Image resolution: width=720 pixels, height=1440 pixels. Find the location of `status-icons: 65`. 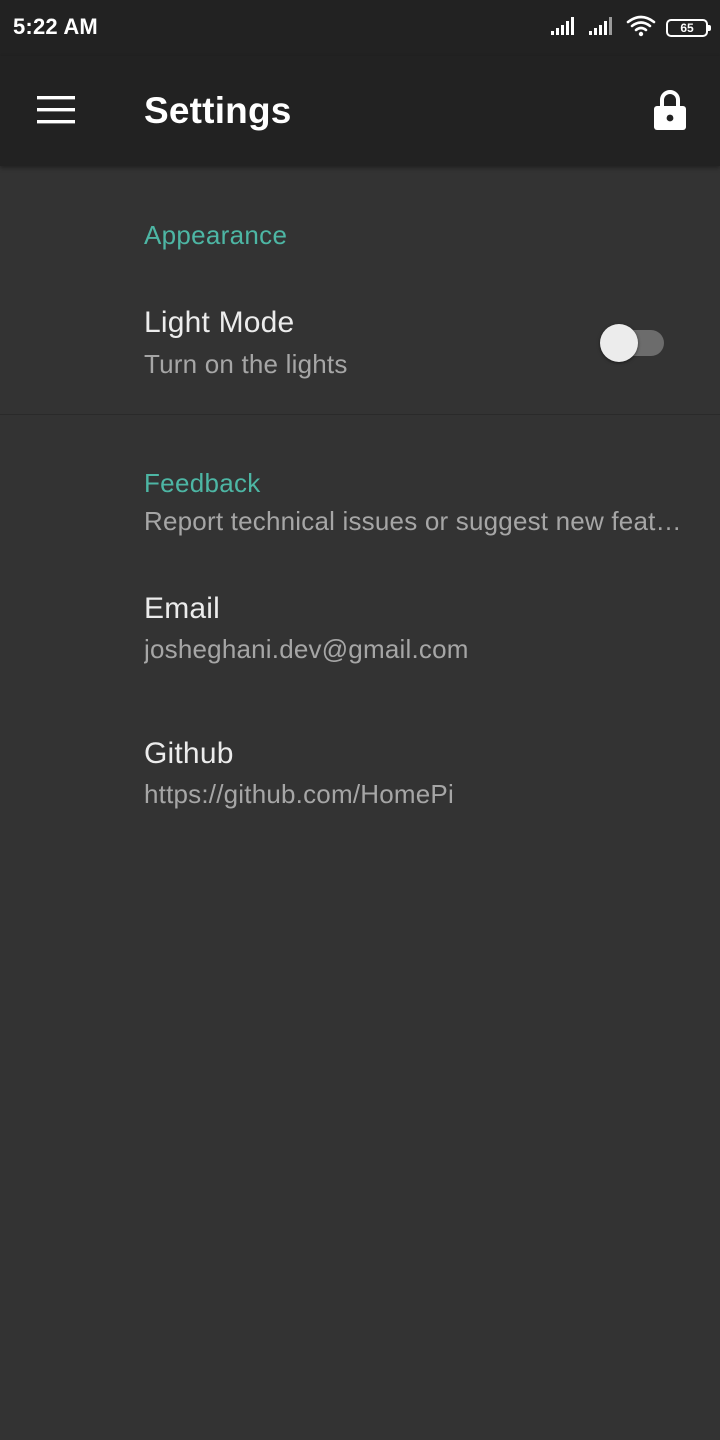

status-icons: 65 is located at coordinates (630, 28).